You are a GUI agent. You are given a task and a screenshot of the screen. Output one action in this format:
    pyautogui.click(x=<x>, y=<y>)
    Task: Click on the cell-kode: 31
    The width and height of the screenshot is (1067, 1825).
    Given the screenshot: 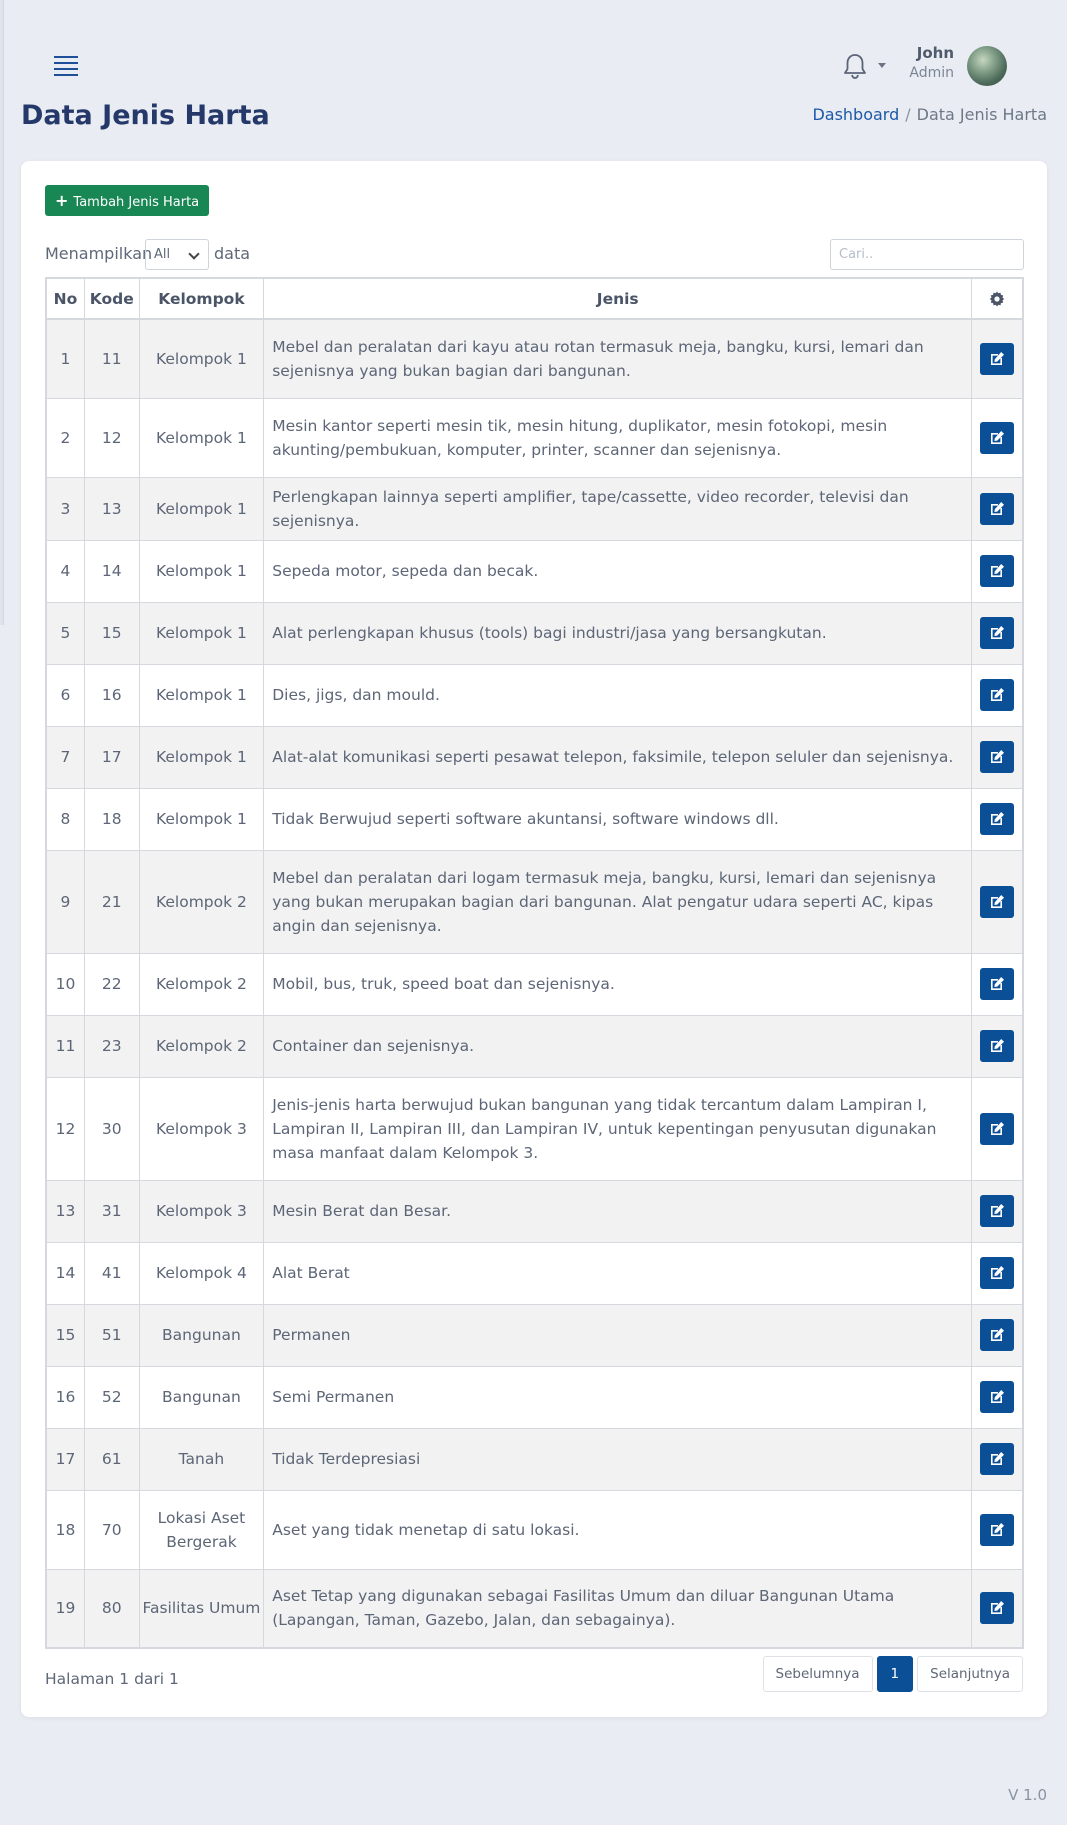 What is the action you would take?
    pyautogui.click(x=111, y=1211)
    